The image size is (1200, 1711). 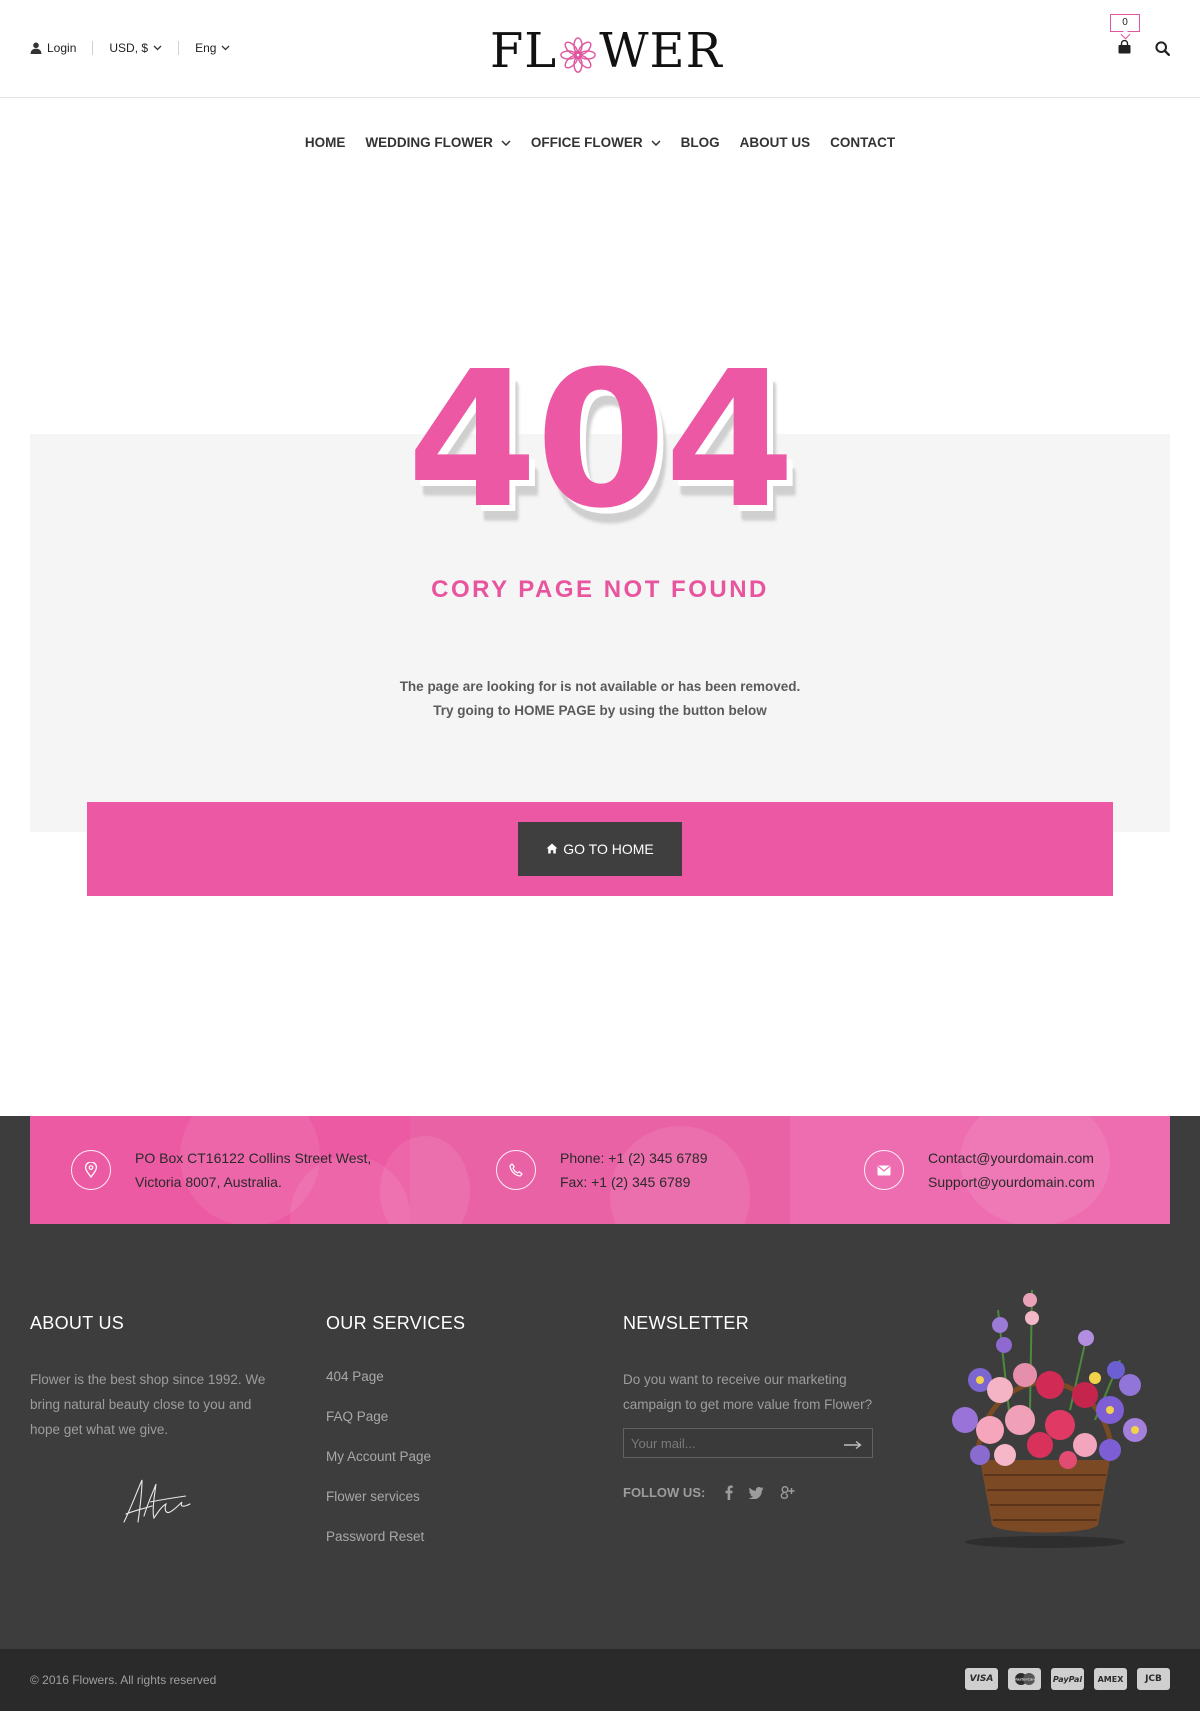 What do you see at coordinates (396, 1323) in the screenshot?
I see `services-title: OUR SERVICES` at bounding box center [396, 1323].